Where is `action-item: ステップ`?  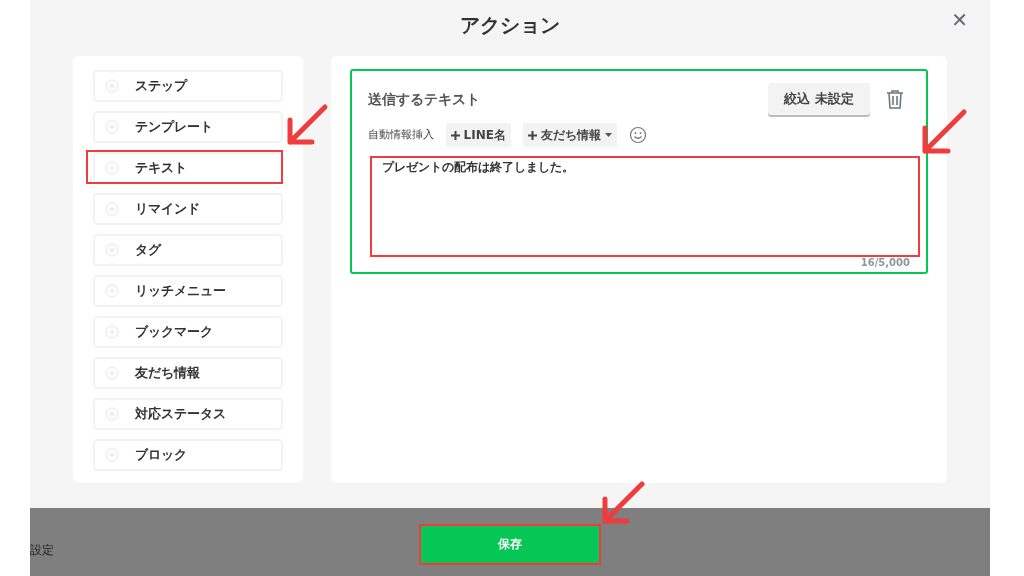
action-item: ステップ is located at coordinates (188, 86).